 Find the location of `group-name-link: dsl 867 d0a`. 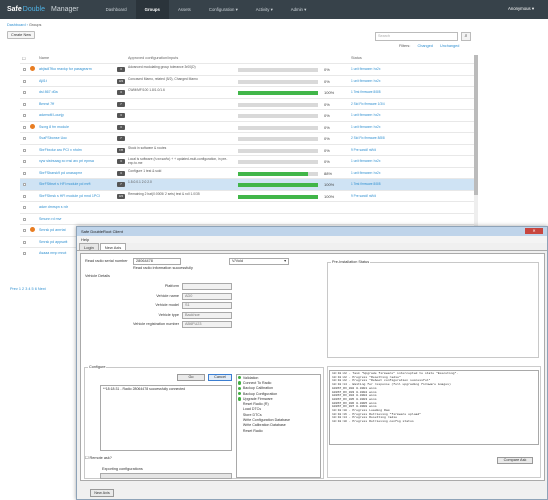

group-name-link: dsl 867 d0a is located at coordinates (79, 92).